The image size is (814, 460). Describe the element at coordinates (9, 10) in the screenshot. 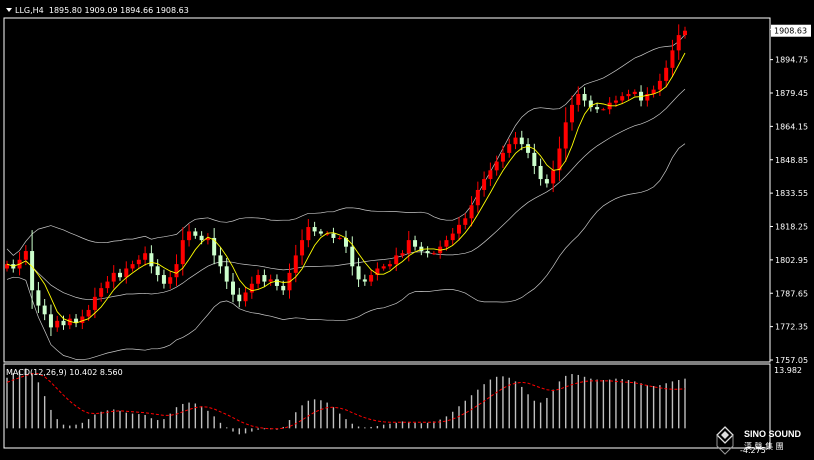

I see `chart-menu-triangle-icon` at that location.